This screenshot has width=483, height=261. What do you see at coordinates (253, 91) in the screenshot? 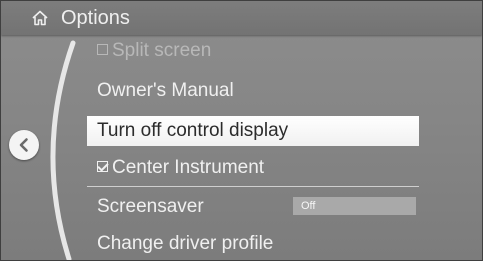
I see `menu-item-owners-manual: Owner's Manual` at bounding box center [253, 91].